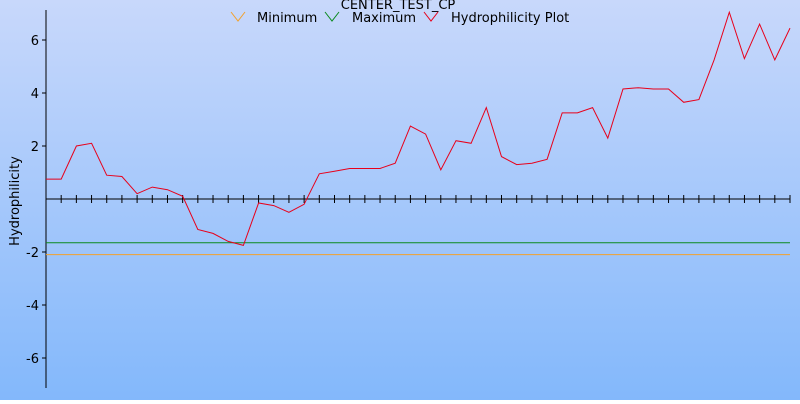 The image size is (800, 404). Describe the element at coordinates (32, 359) in the screenshot. I see `y-tick-label: -6` at that location.